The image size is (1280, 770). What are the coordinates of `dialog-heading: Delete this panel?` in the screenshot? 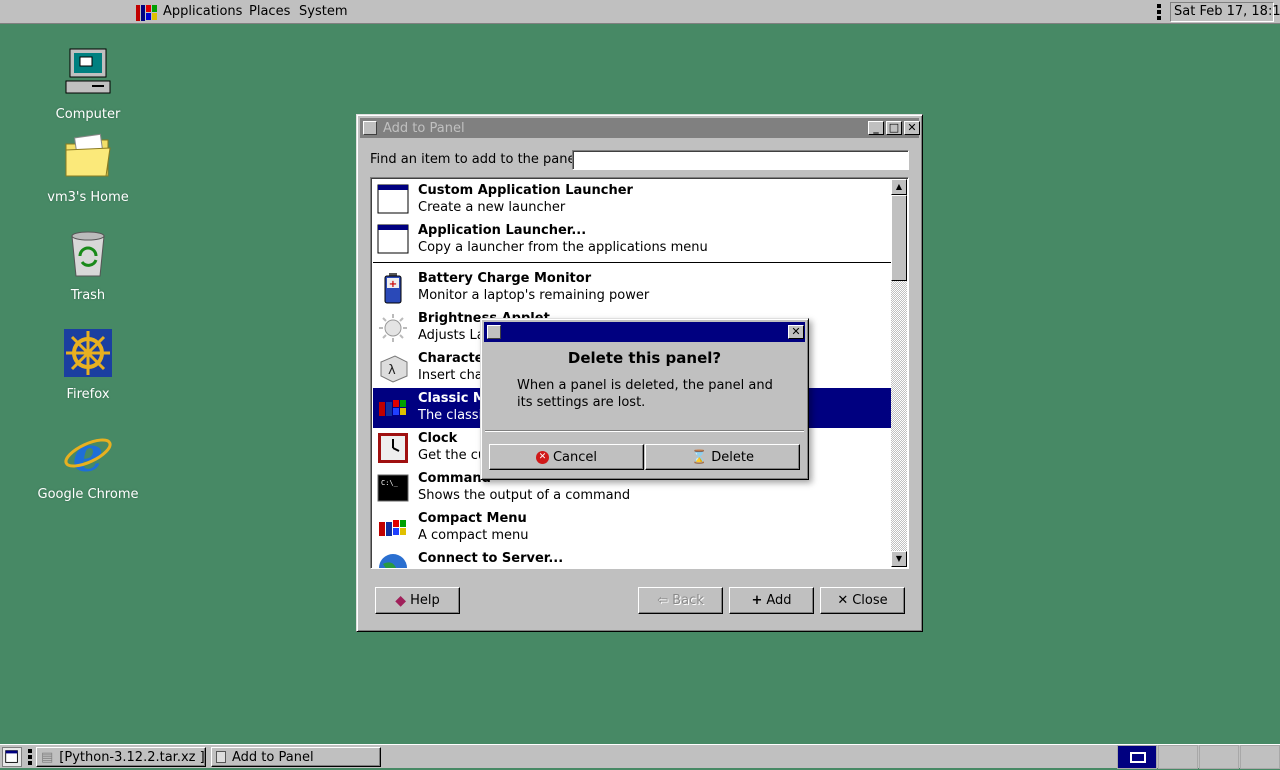 It's located at (644, 358).